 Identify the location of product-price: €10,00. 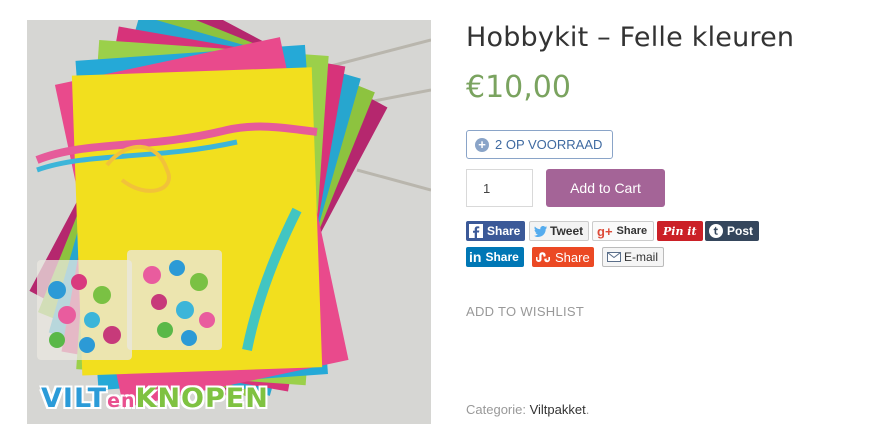
(518, 87).